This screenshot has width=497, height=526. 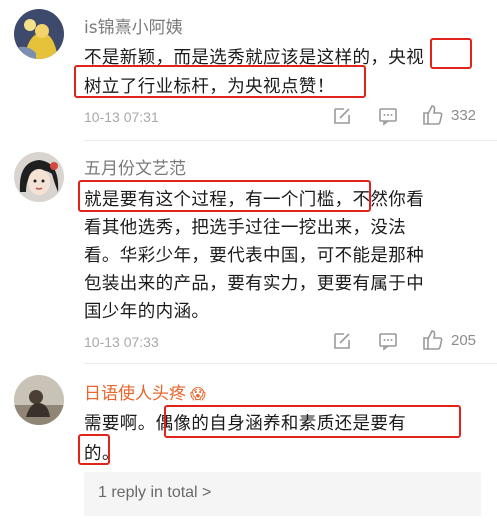 I want to click on comment-text-line: 国少年的内涵。, so click(x=147, y=312).